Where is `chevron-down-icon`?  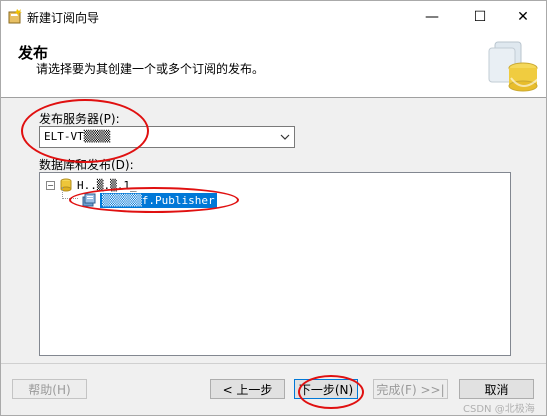
chevron-down-icon is located at coordinates (285, 137).